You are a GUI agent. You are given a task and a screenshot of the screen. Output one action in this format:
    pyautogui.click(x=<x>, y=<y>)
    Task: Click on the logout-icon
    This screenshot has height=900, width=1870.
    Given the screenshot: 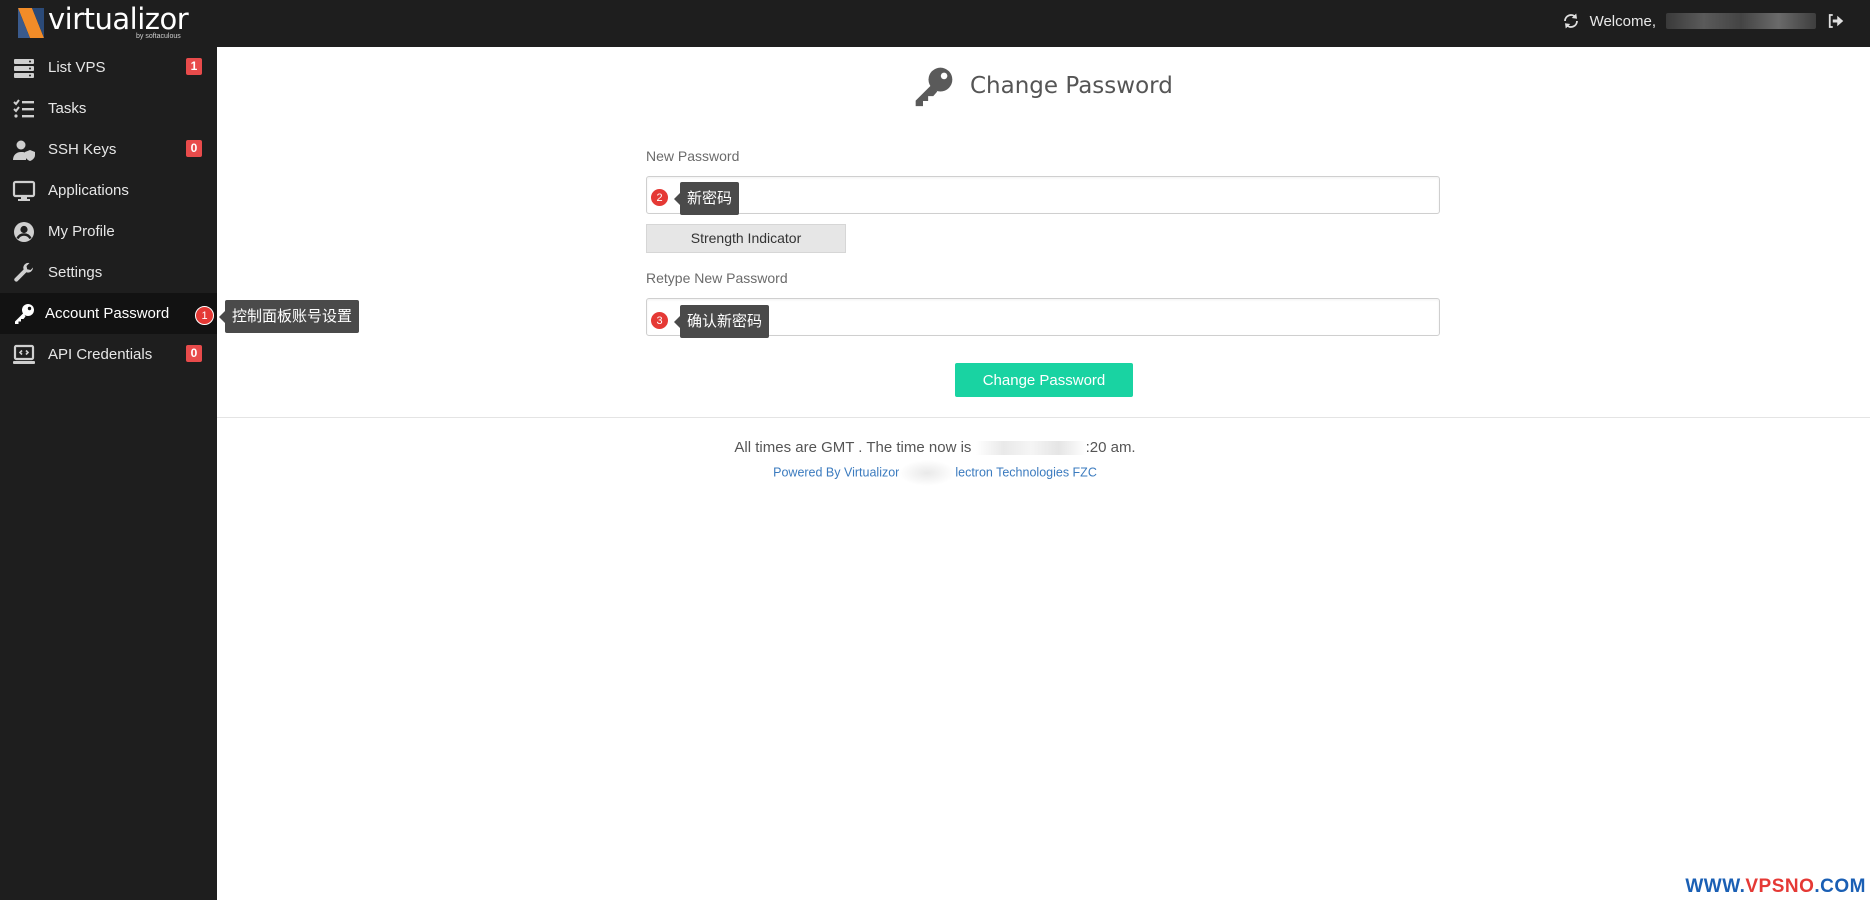 What is the action you would take?
    pyautogui.click(x=1835, y=21)
    